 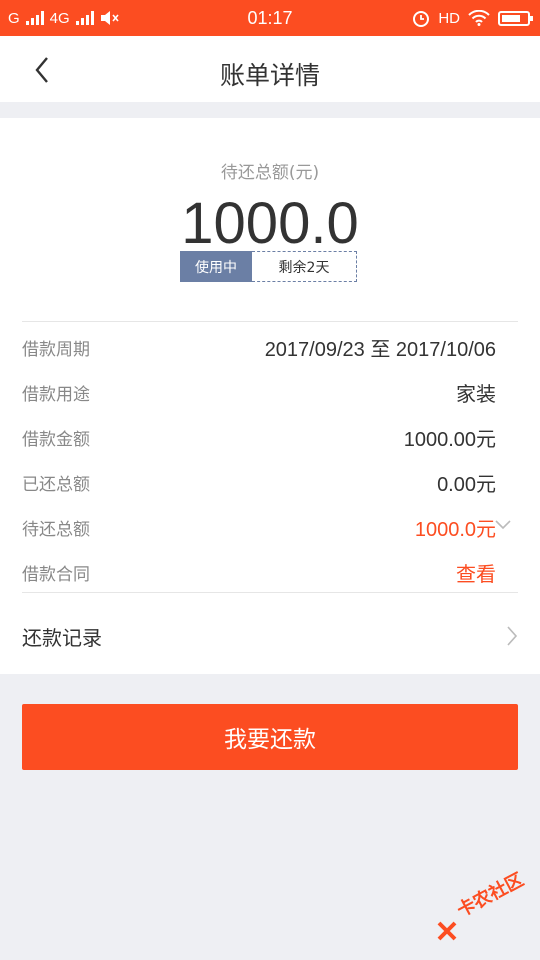 I want to click on back-button, so click(x=42, y=70).